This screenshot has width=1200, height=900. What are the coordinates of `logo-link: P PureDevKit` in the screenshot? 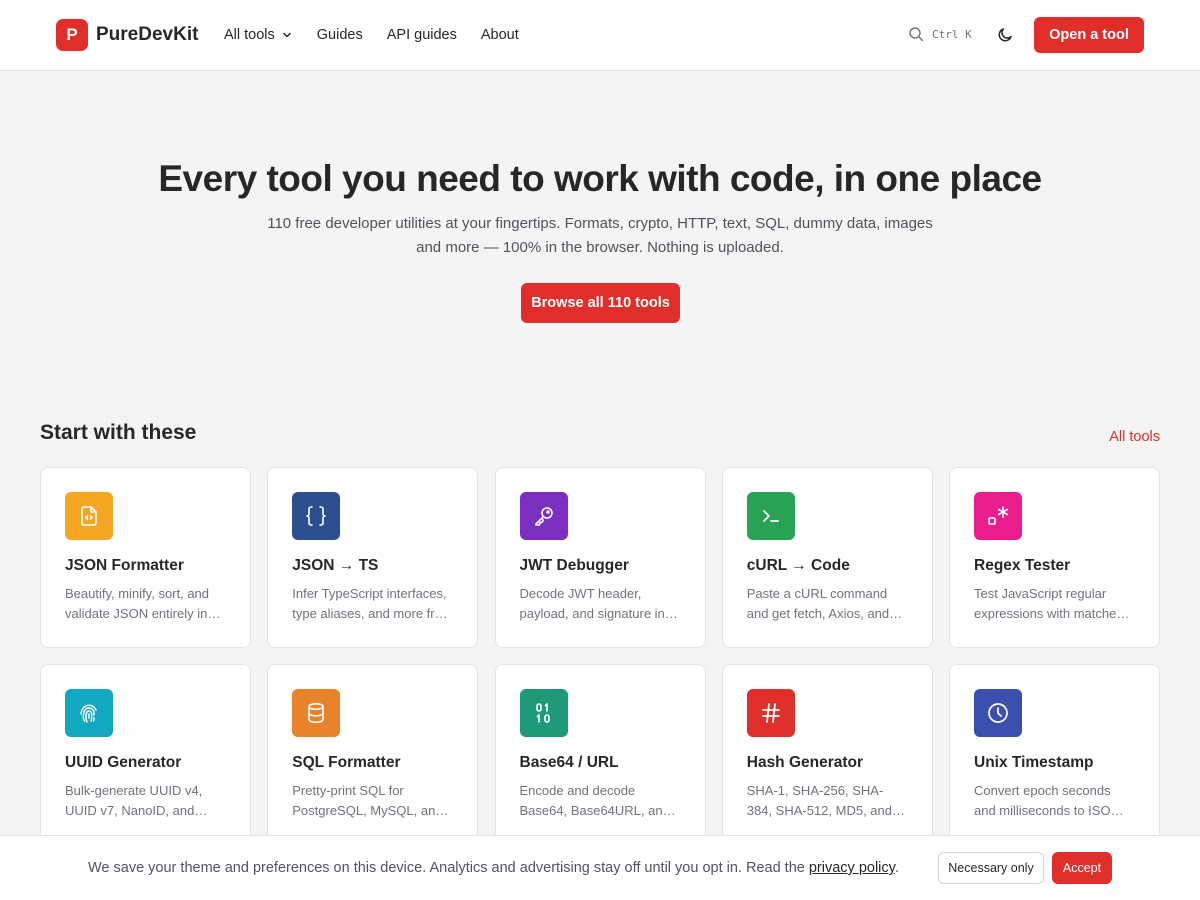 It's located at (127, 35).